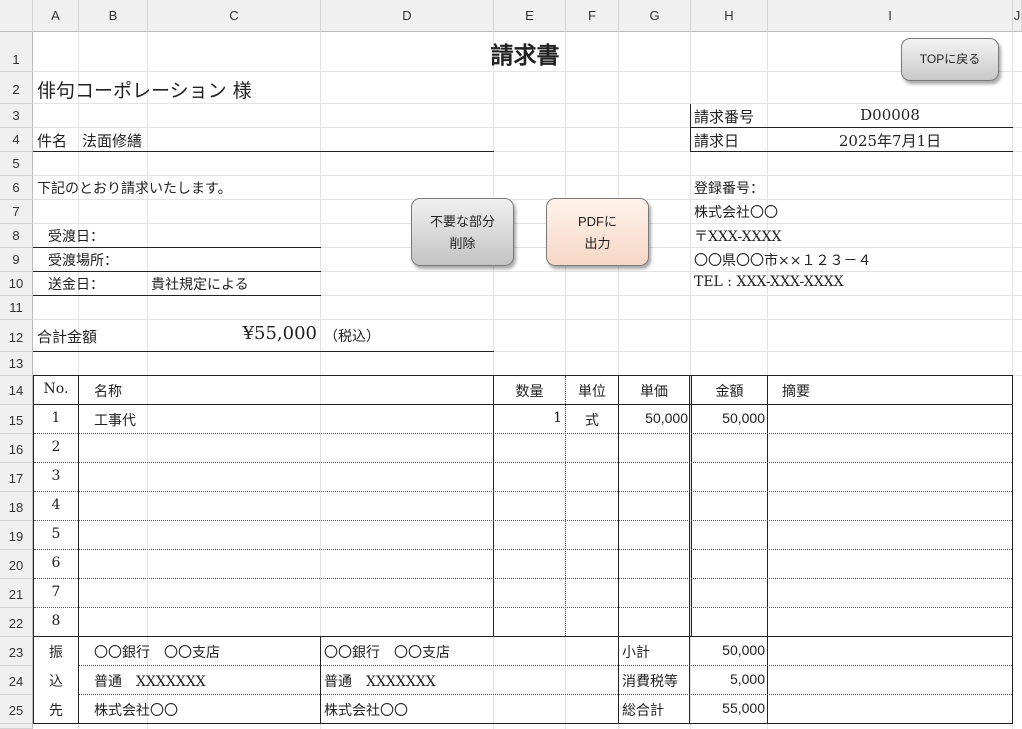 This screenshot has width=1022, height=729. I want to click on table-row: 8, so click(56, 621).